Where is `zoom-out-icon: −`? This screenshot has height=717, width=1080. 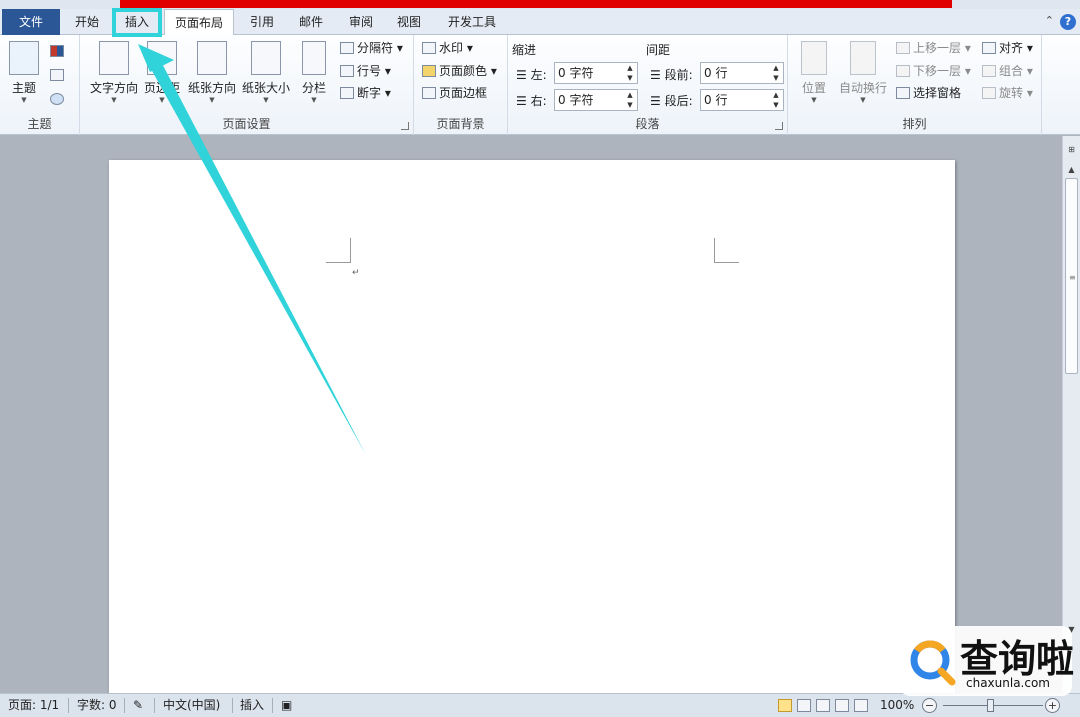 zoom-out-icon: − is located at coordinates (929, 705).